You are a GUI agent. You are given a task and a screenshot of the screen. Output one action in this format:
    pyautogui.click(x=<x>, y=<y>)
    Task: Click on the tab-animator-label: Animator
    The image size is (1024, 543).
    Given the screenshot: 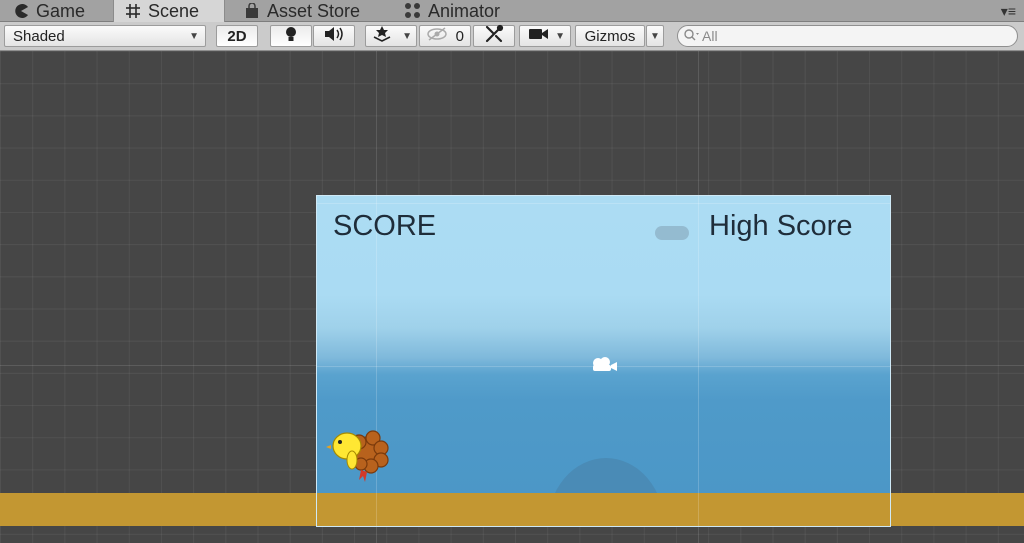 What is the action you would take?
    pyautogui.click(x=464, y=10)
    